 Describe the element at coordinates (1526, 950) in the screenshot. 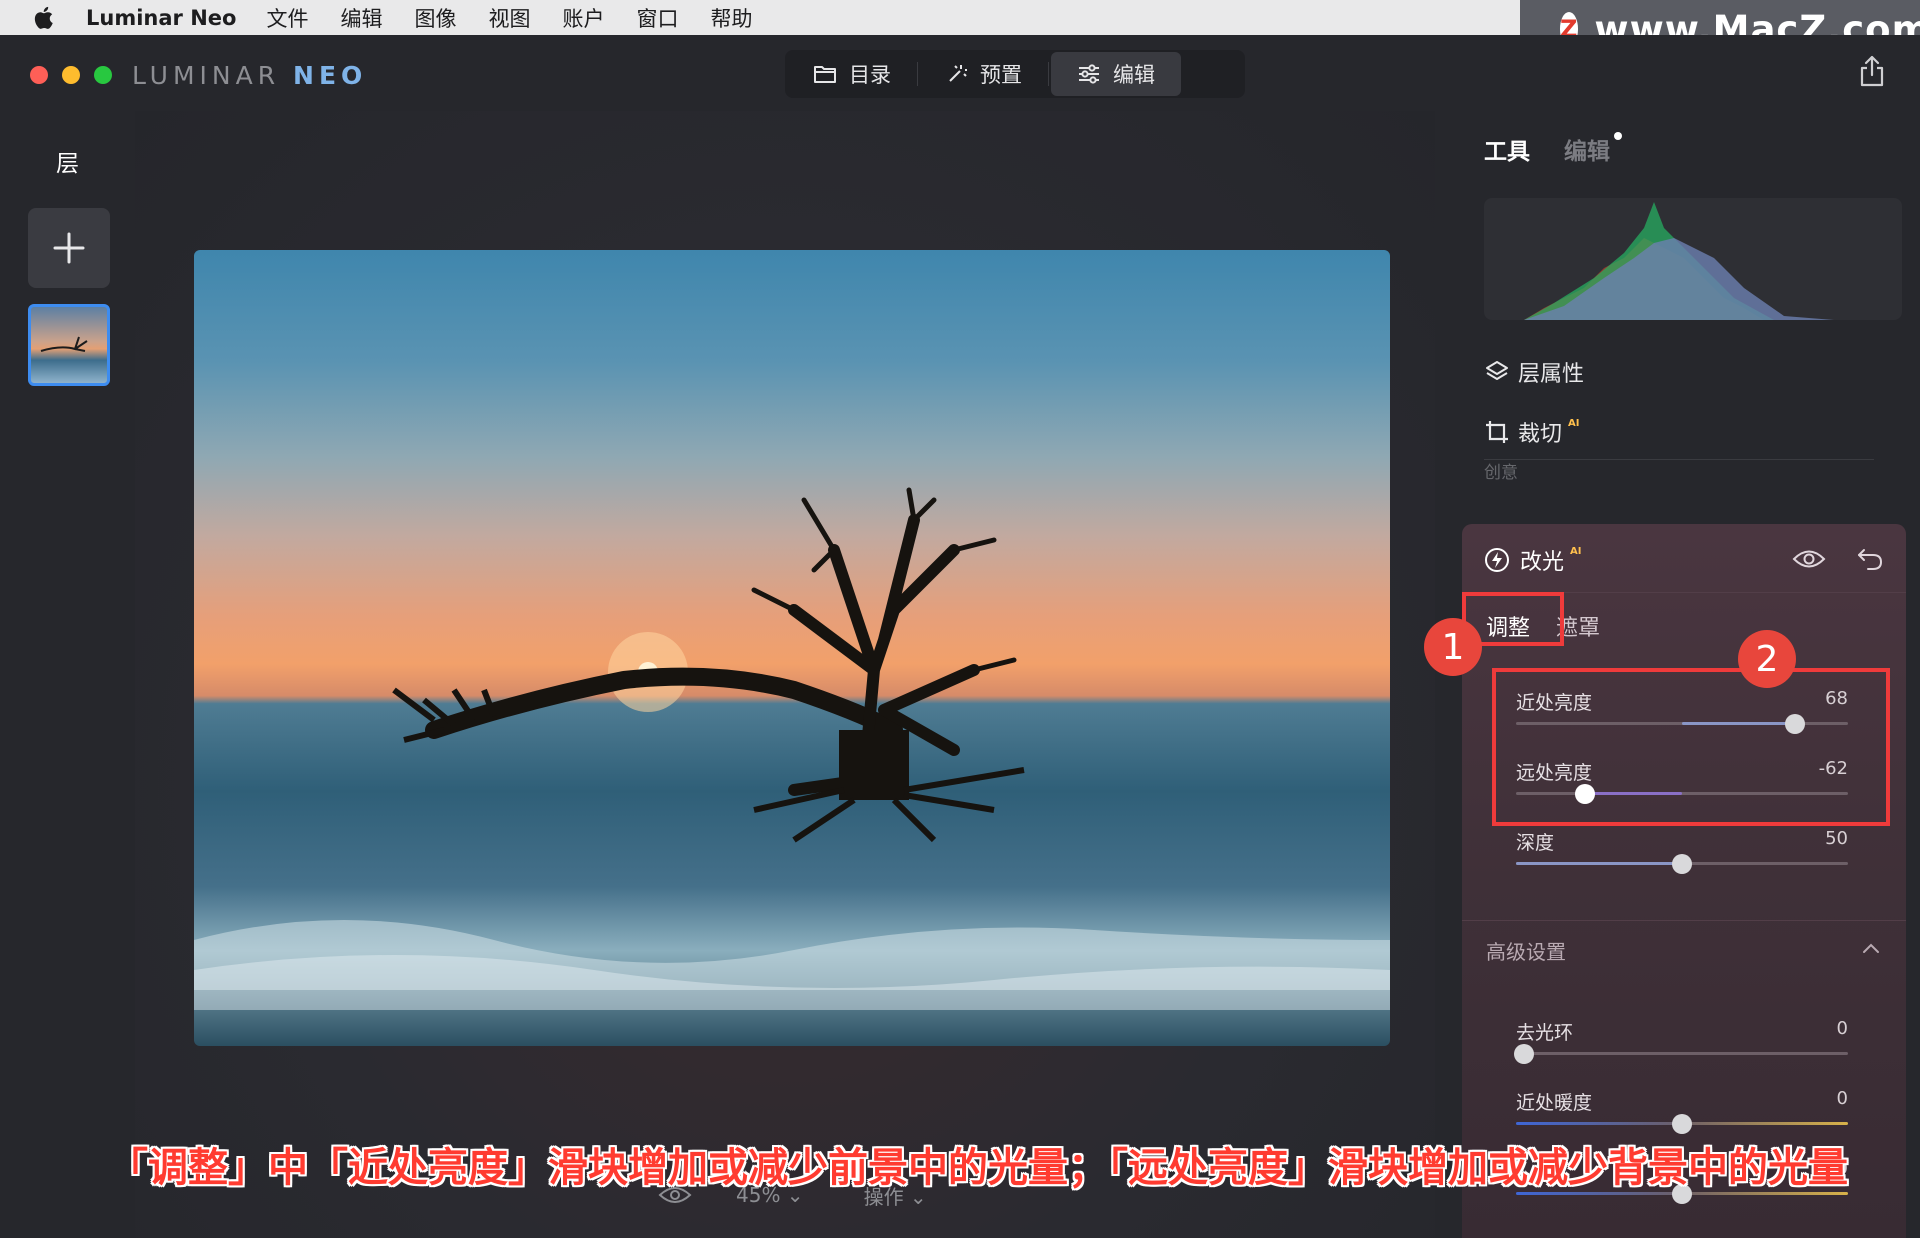

I see `advanced-settings-toggle: 高级设置` at that location.